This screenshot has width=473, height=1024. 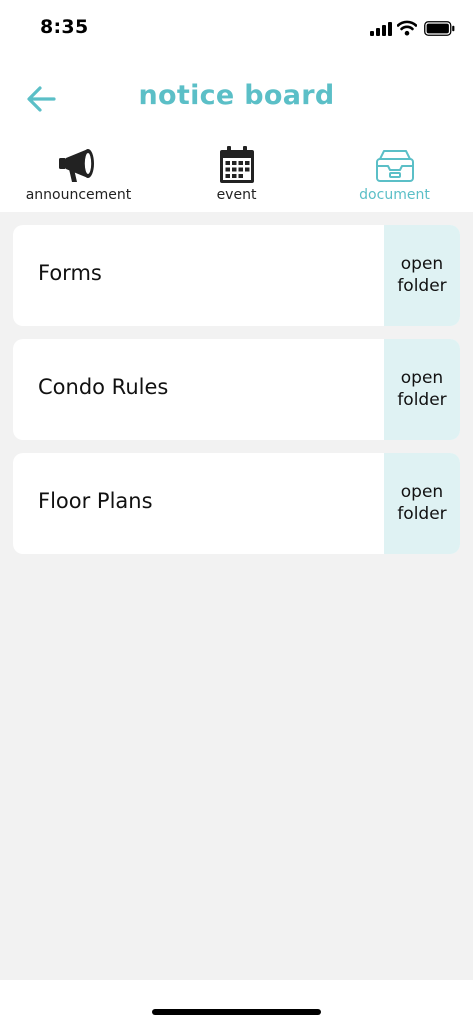 I want to click on status-time: 8:35, so click(x=64, y=27).